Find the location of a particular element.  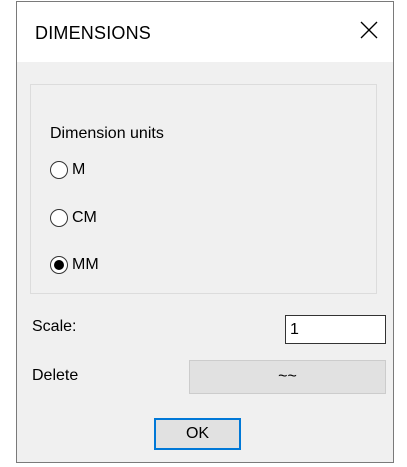

close-icon is located at coordinates (369, 30).